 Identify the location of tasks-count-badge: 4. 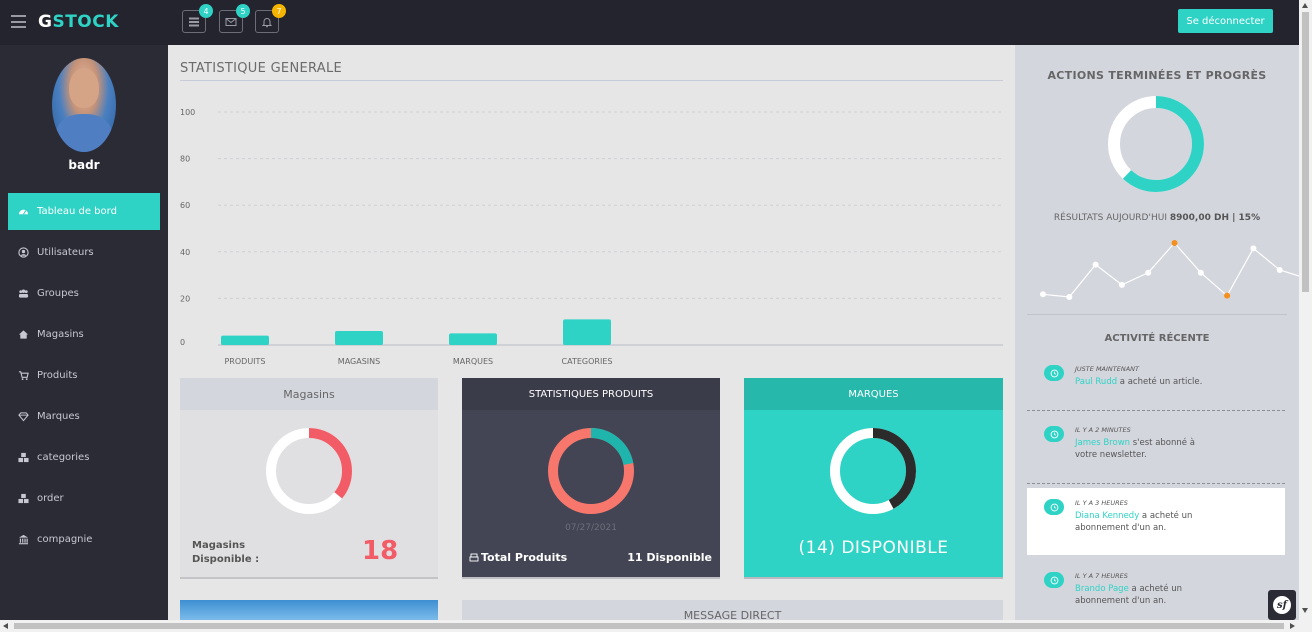
(206, 11).